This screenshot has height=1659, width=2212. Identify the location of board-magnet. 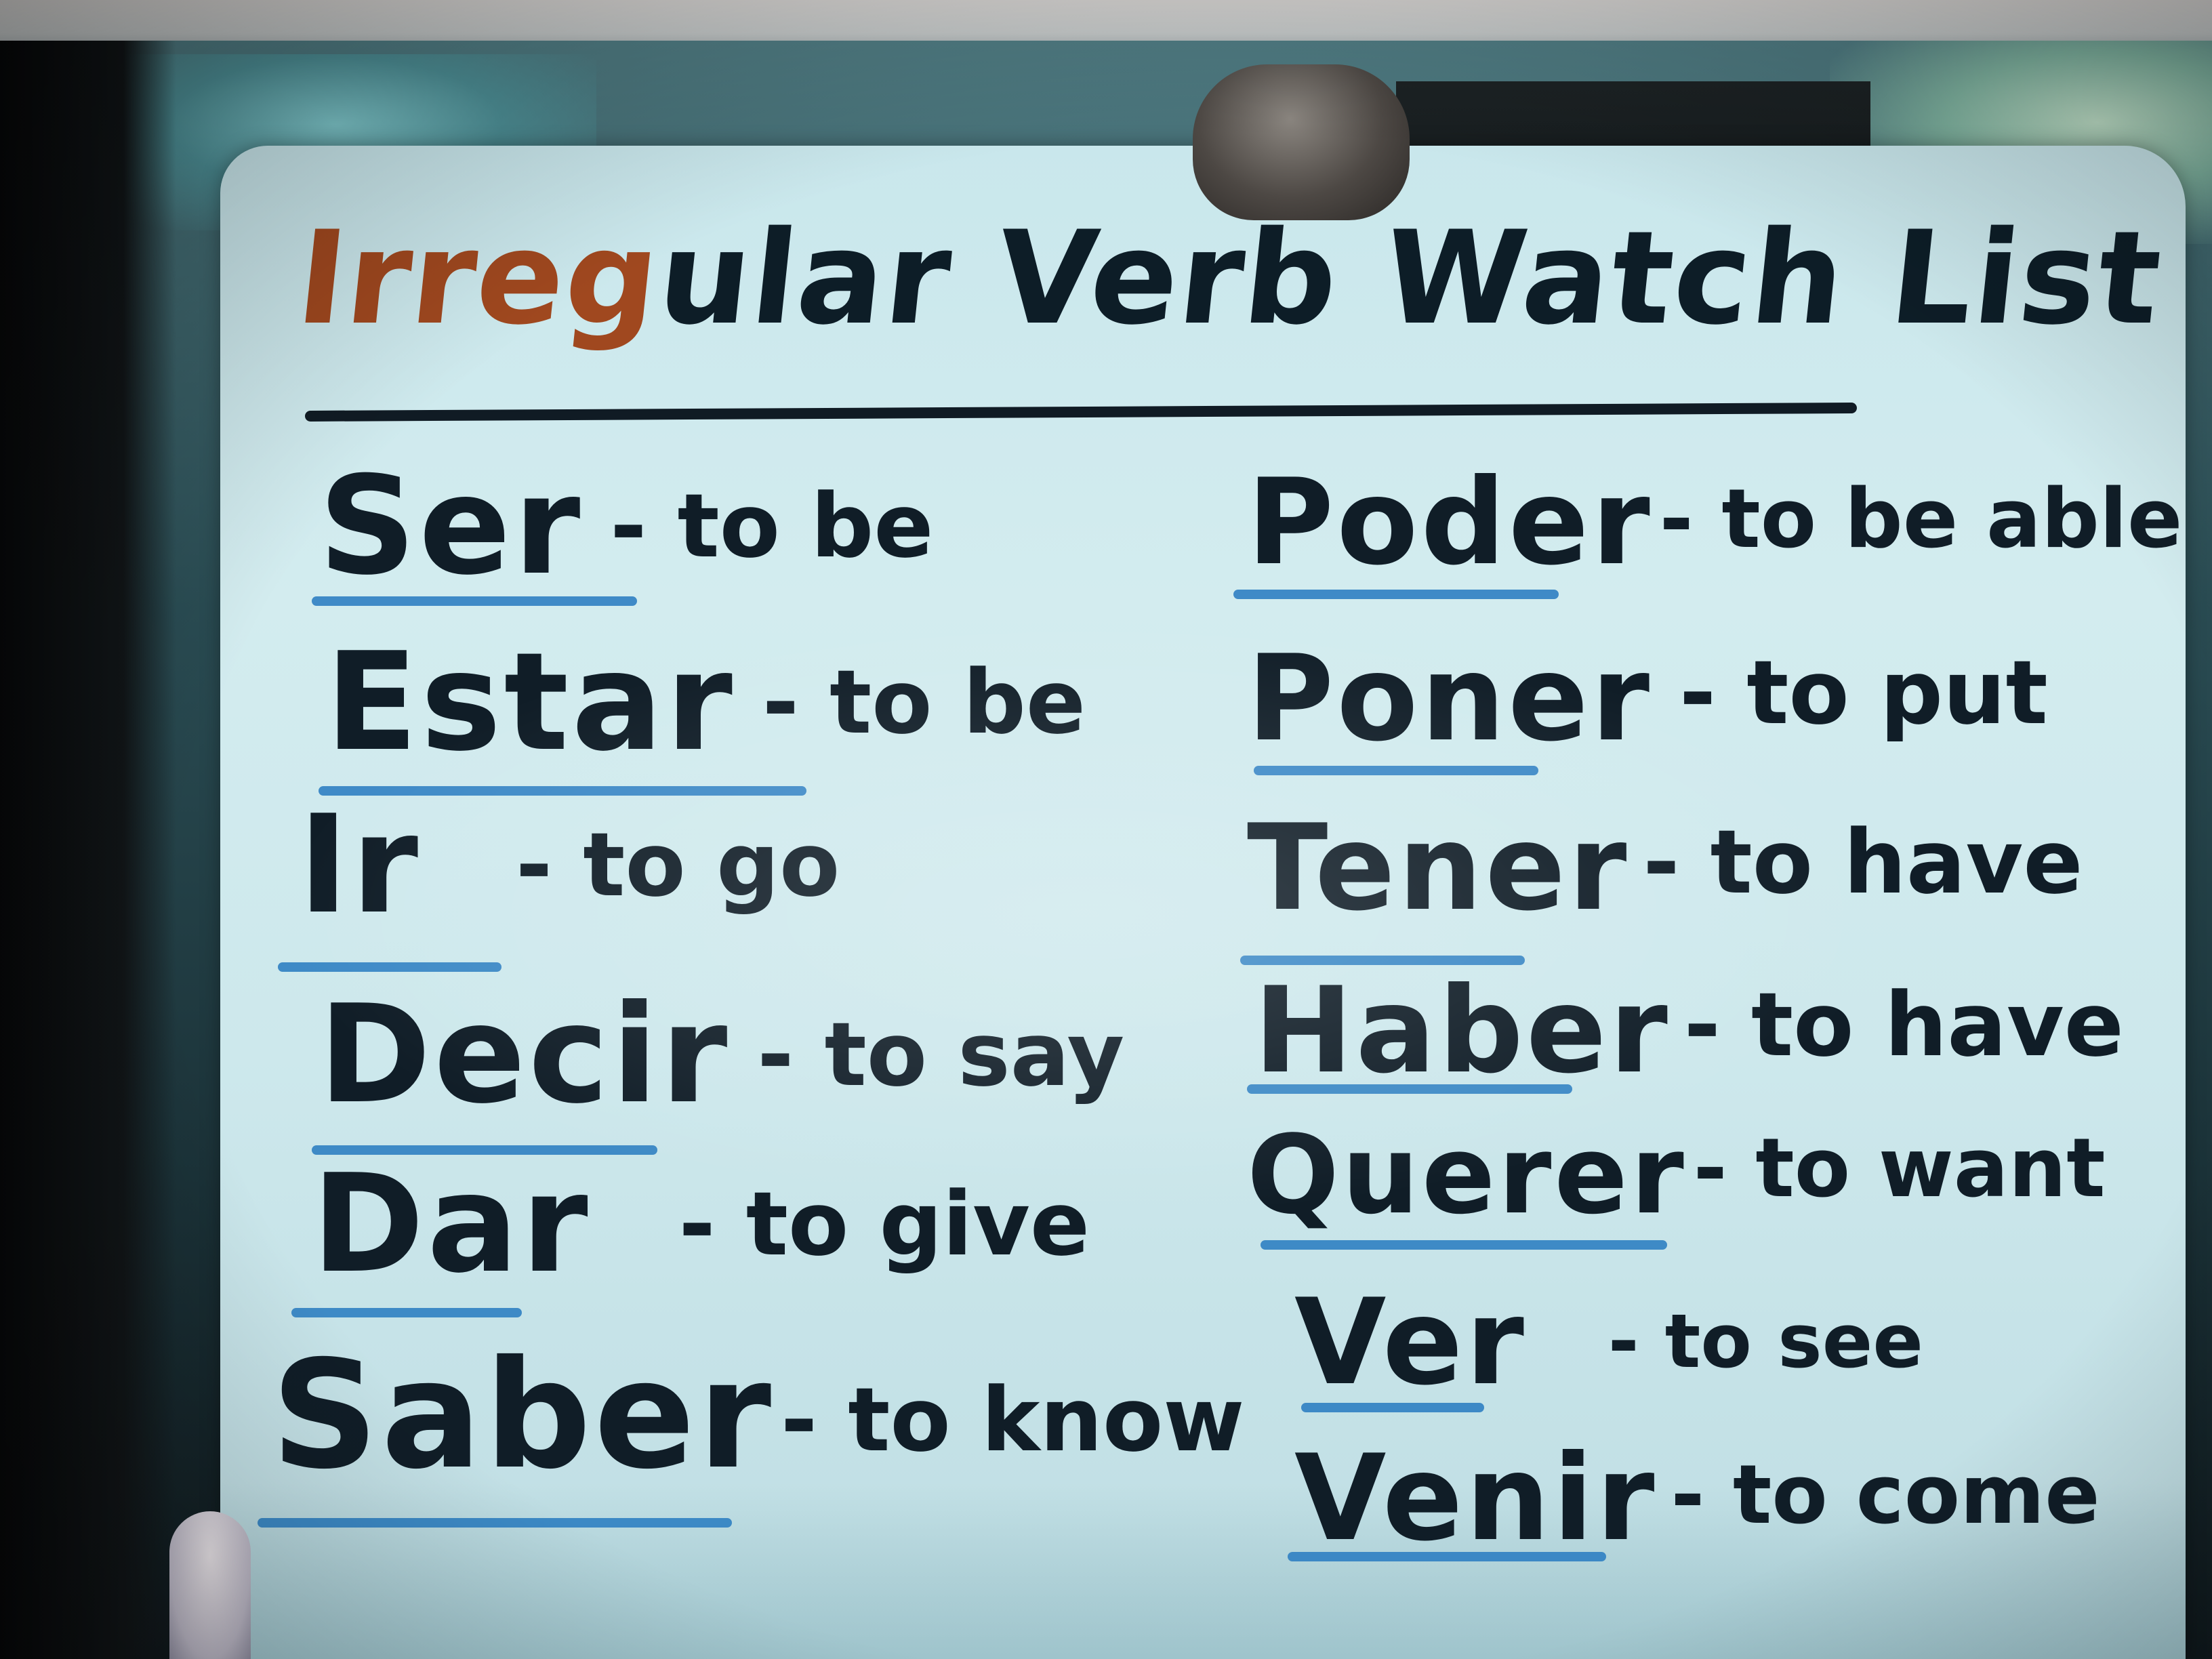
(1301, 142).